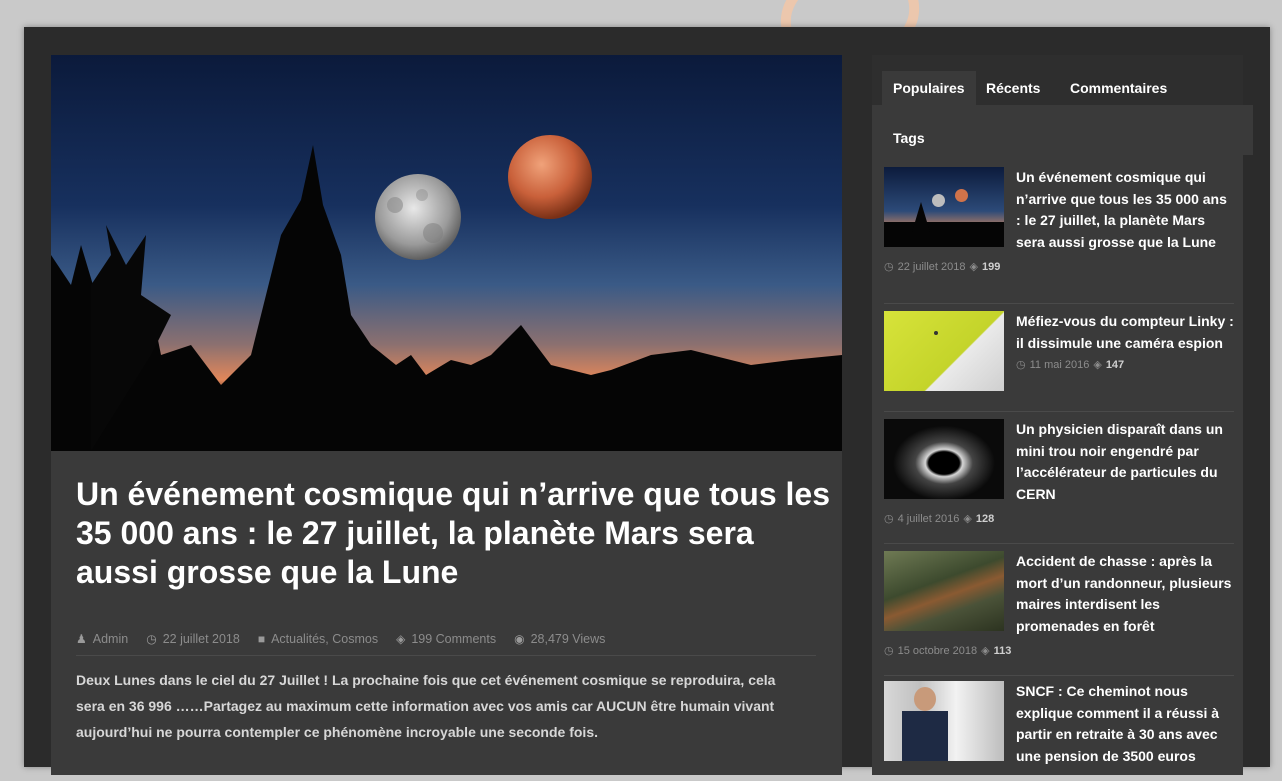 This screenshot has height=781, width=1282. Describe the element at coordinates (81, 639) in the screenshot. I see `user-icon: ♟` at that location.